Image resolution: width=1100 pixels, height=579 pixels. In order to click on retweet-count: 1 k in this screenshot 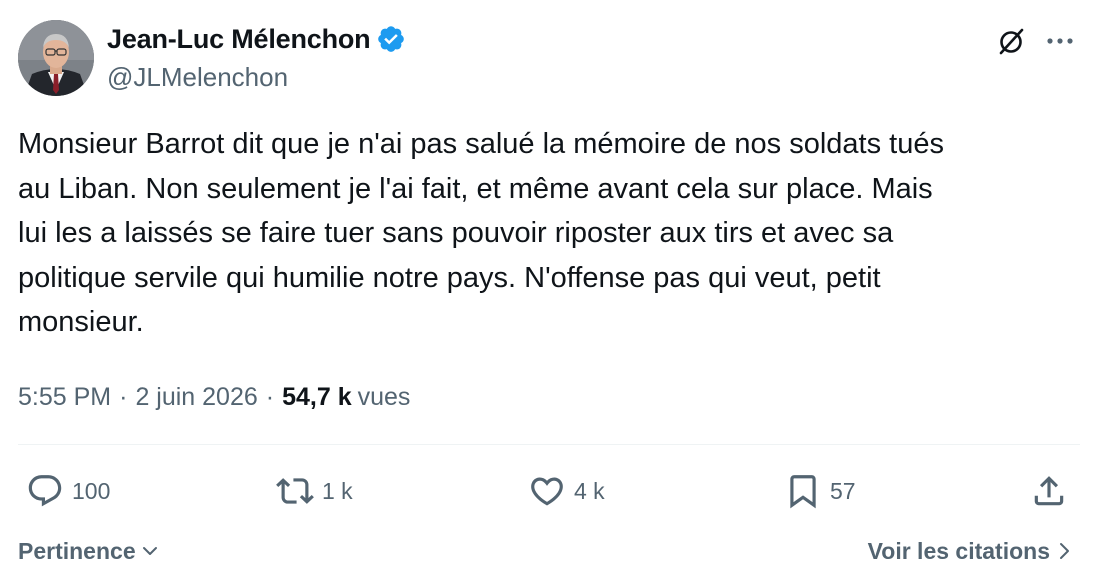, I will do `click(337, 490)`.